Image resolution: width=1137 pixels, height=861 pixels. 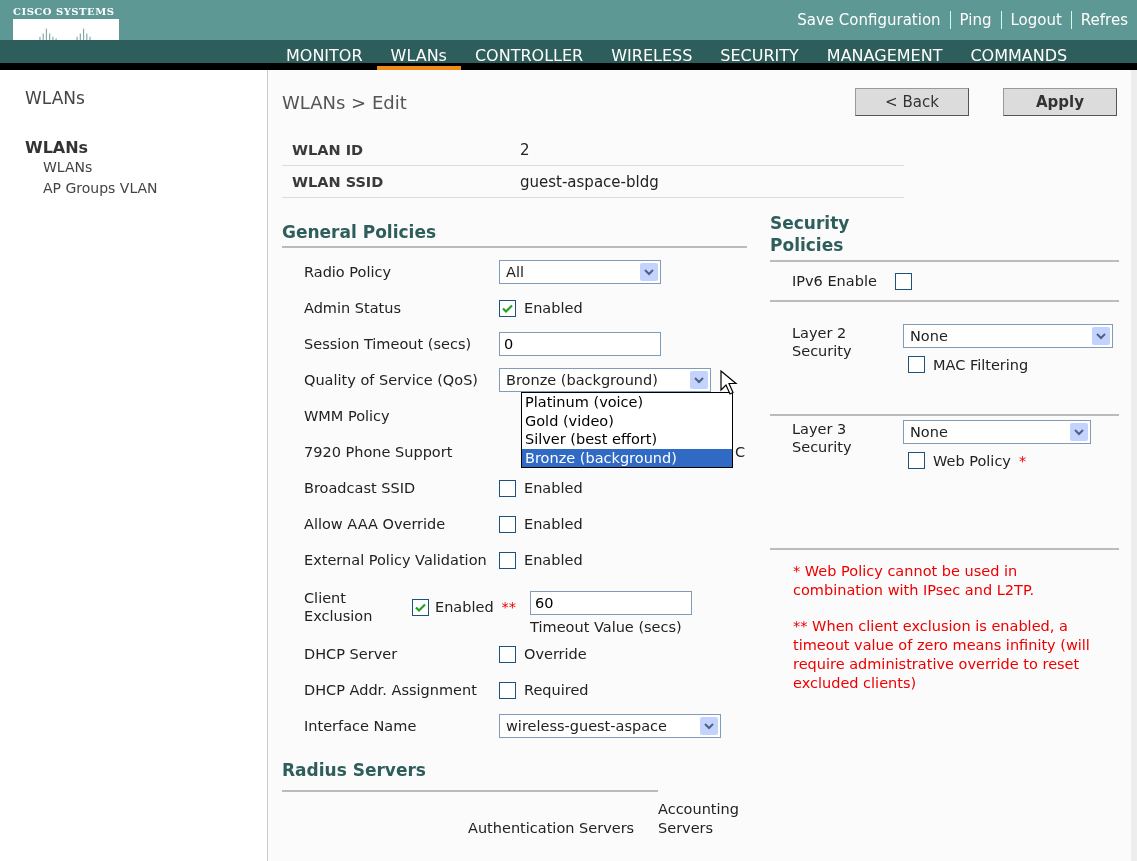 What do you see at coordinates (884, 55) in the screenshot?
I see `nav-tab: MANAGEMENT` at bounding box center [884, 55].